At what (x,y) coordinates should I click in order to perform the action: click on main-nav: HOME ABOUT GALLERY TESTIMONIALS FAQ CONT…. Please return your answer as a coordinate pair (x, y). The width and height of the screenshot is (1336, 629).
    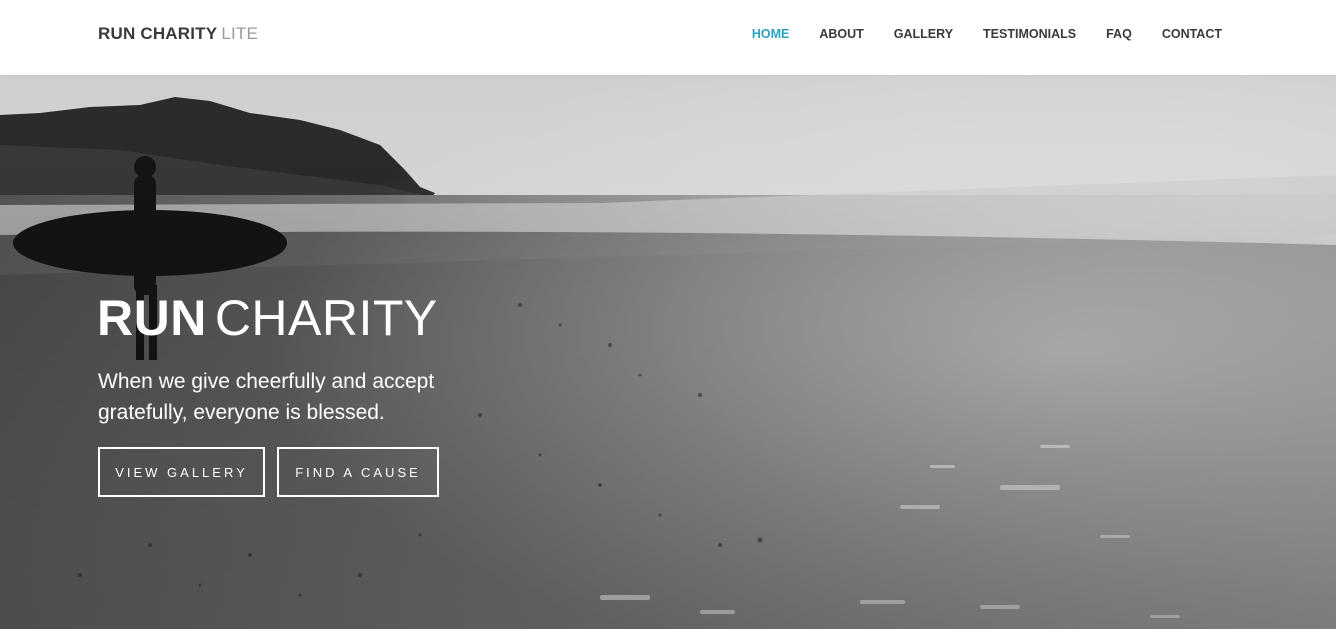
    Looking at the image, I should click on (972, 34).